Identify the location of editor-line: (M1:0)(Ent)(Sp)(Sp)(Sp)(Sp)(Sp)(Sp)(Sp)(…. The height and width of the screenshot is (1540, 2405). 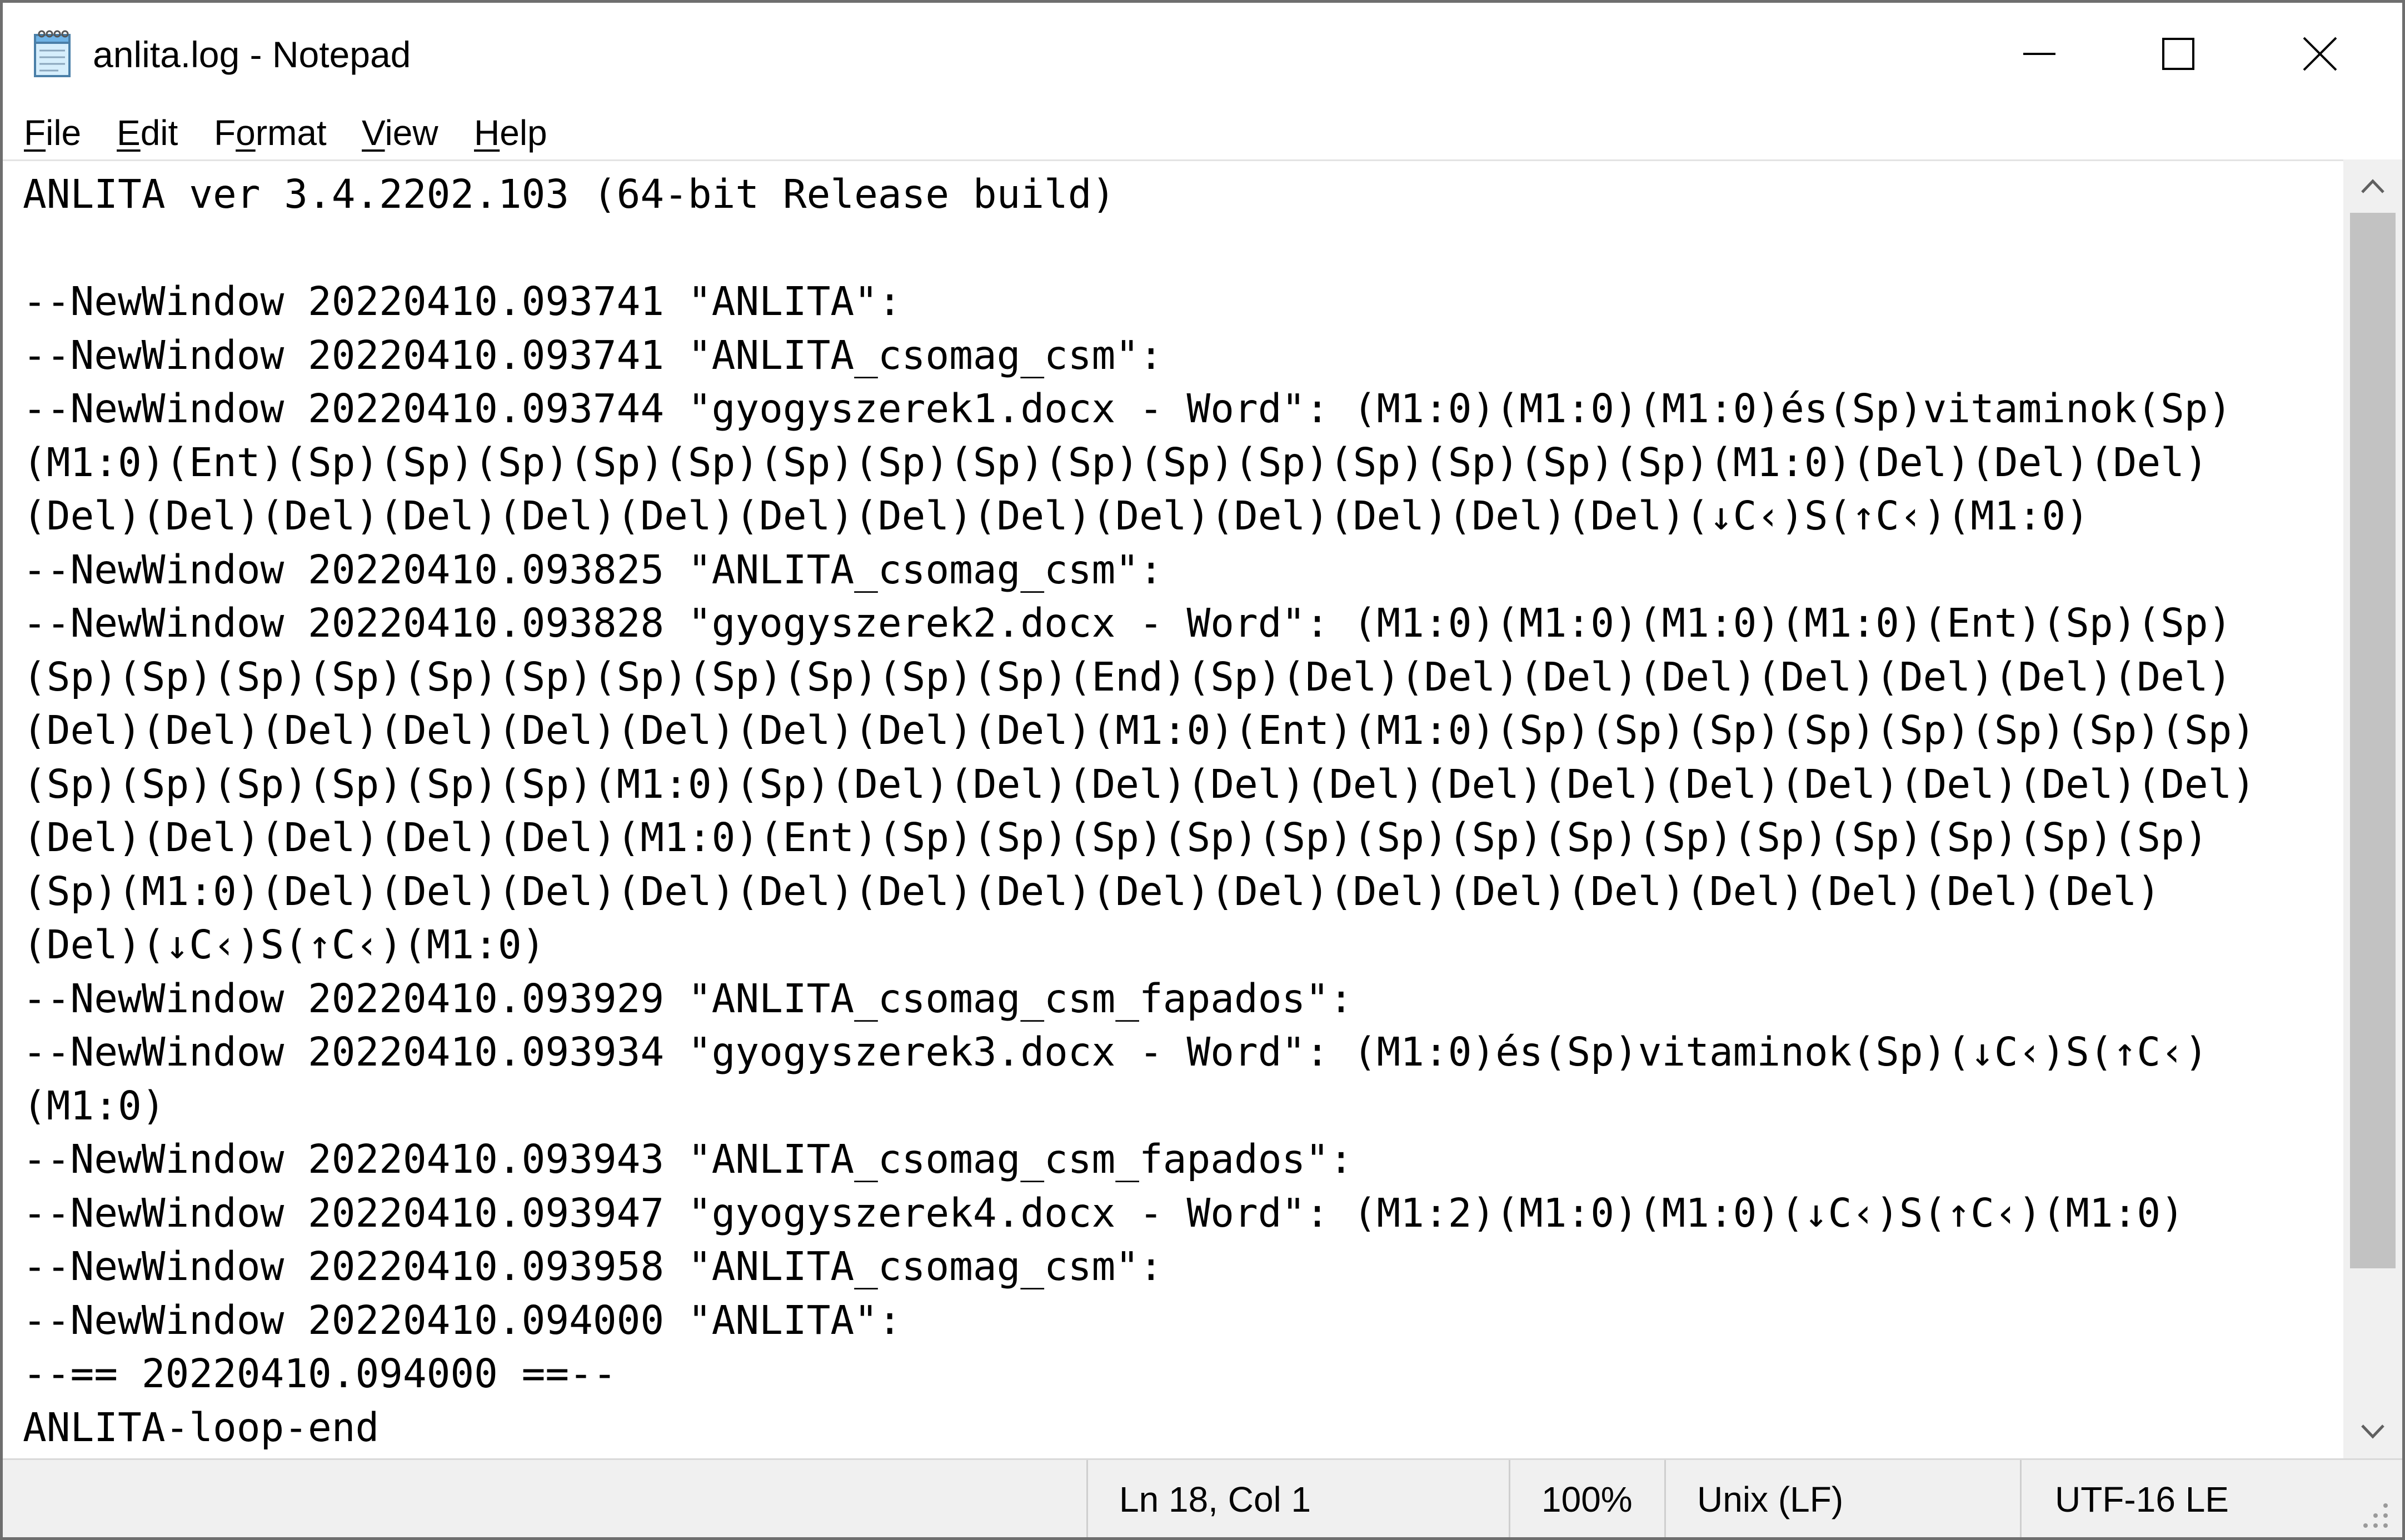
(1115, 462).